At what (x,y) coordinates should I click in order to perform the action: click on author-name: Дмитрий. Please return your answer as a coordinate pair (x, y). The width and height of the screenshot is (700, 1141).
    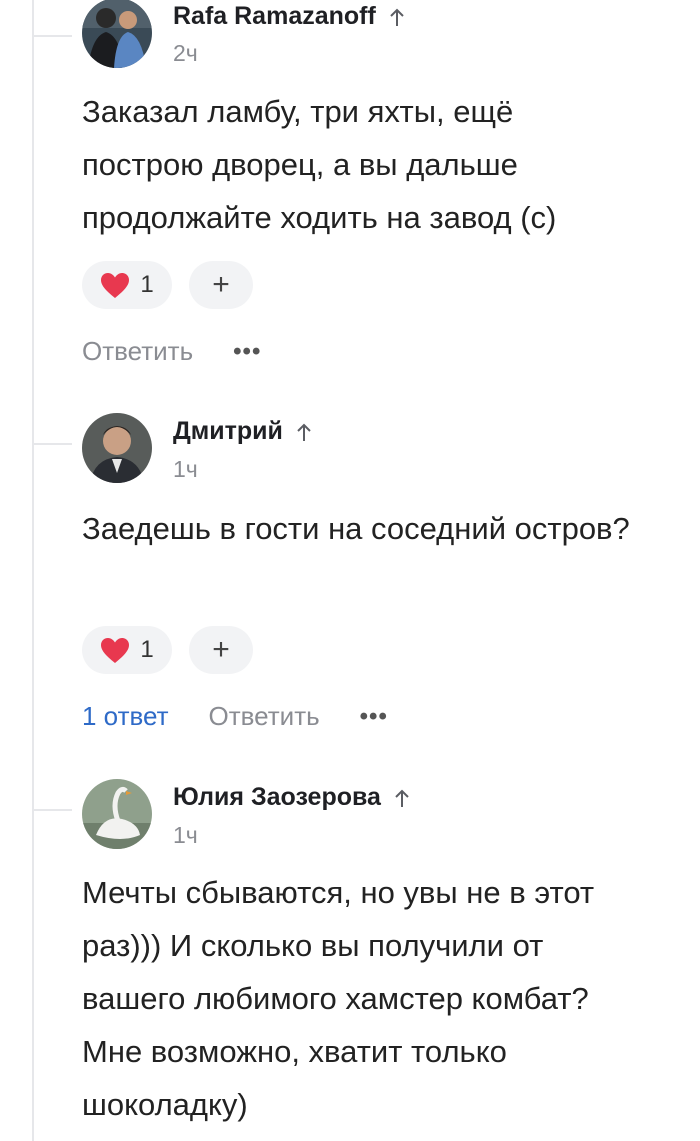
    Looking at the image, I should click on (243, 431).